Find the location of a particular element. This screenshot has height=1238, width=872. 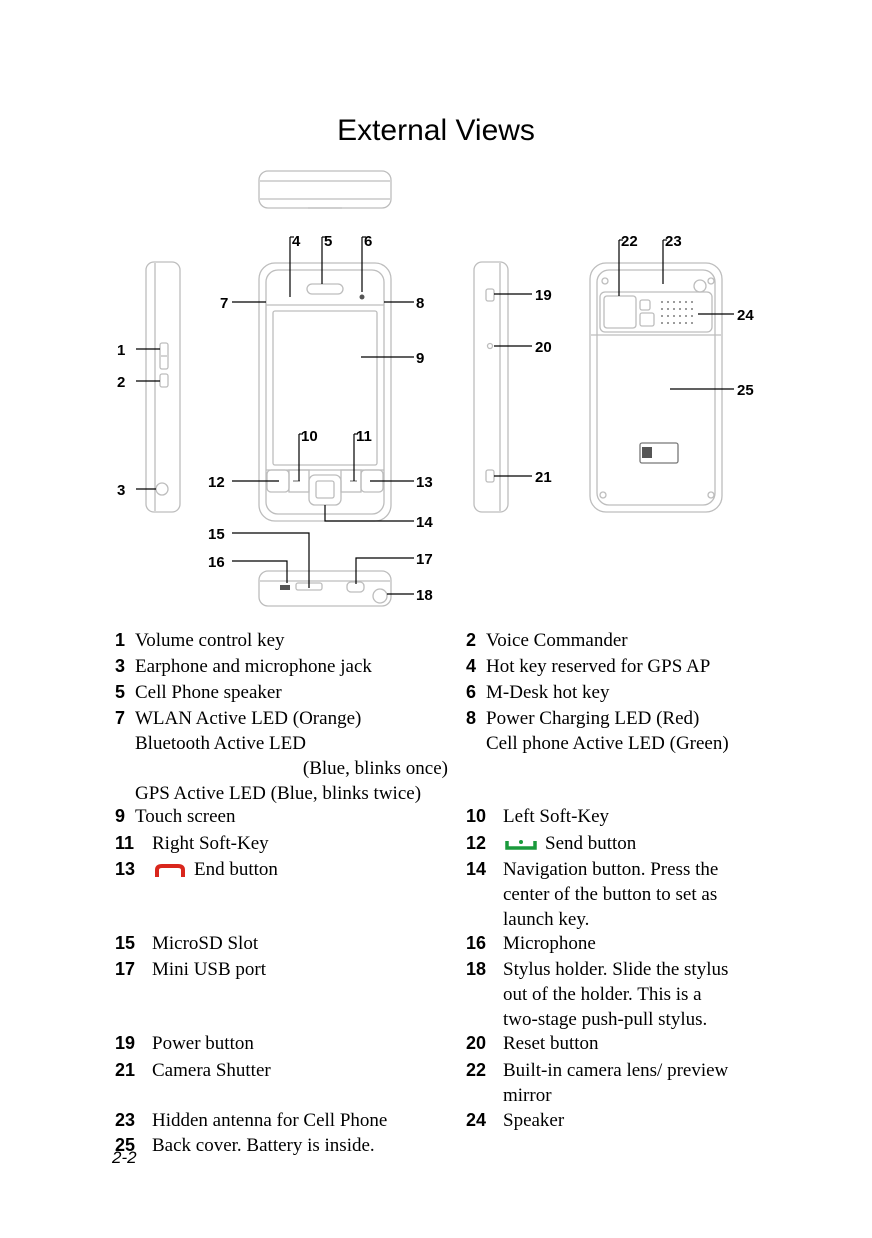

callout-5: 5 is located at coordinates (328, 241).